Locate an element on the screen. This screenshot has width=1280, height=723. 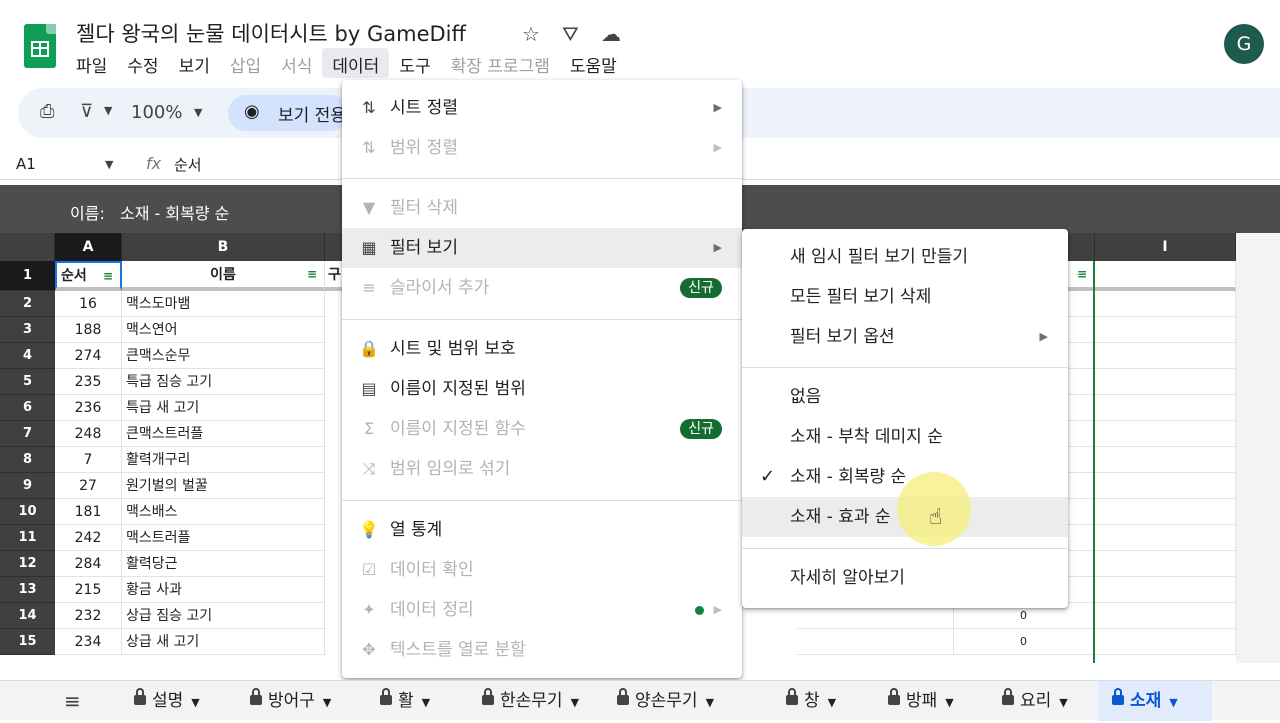
header-cell-order: 순서 ≡ is located at coordinates (88, 276).